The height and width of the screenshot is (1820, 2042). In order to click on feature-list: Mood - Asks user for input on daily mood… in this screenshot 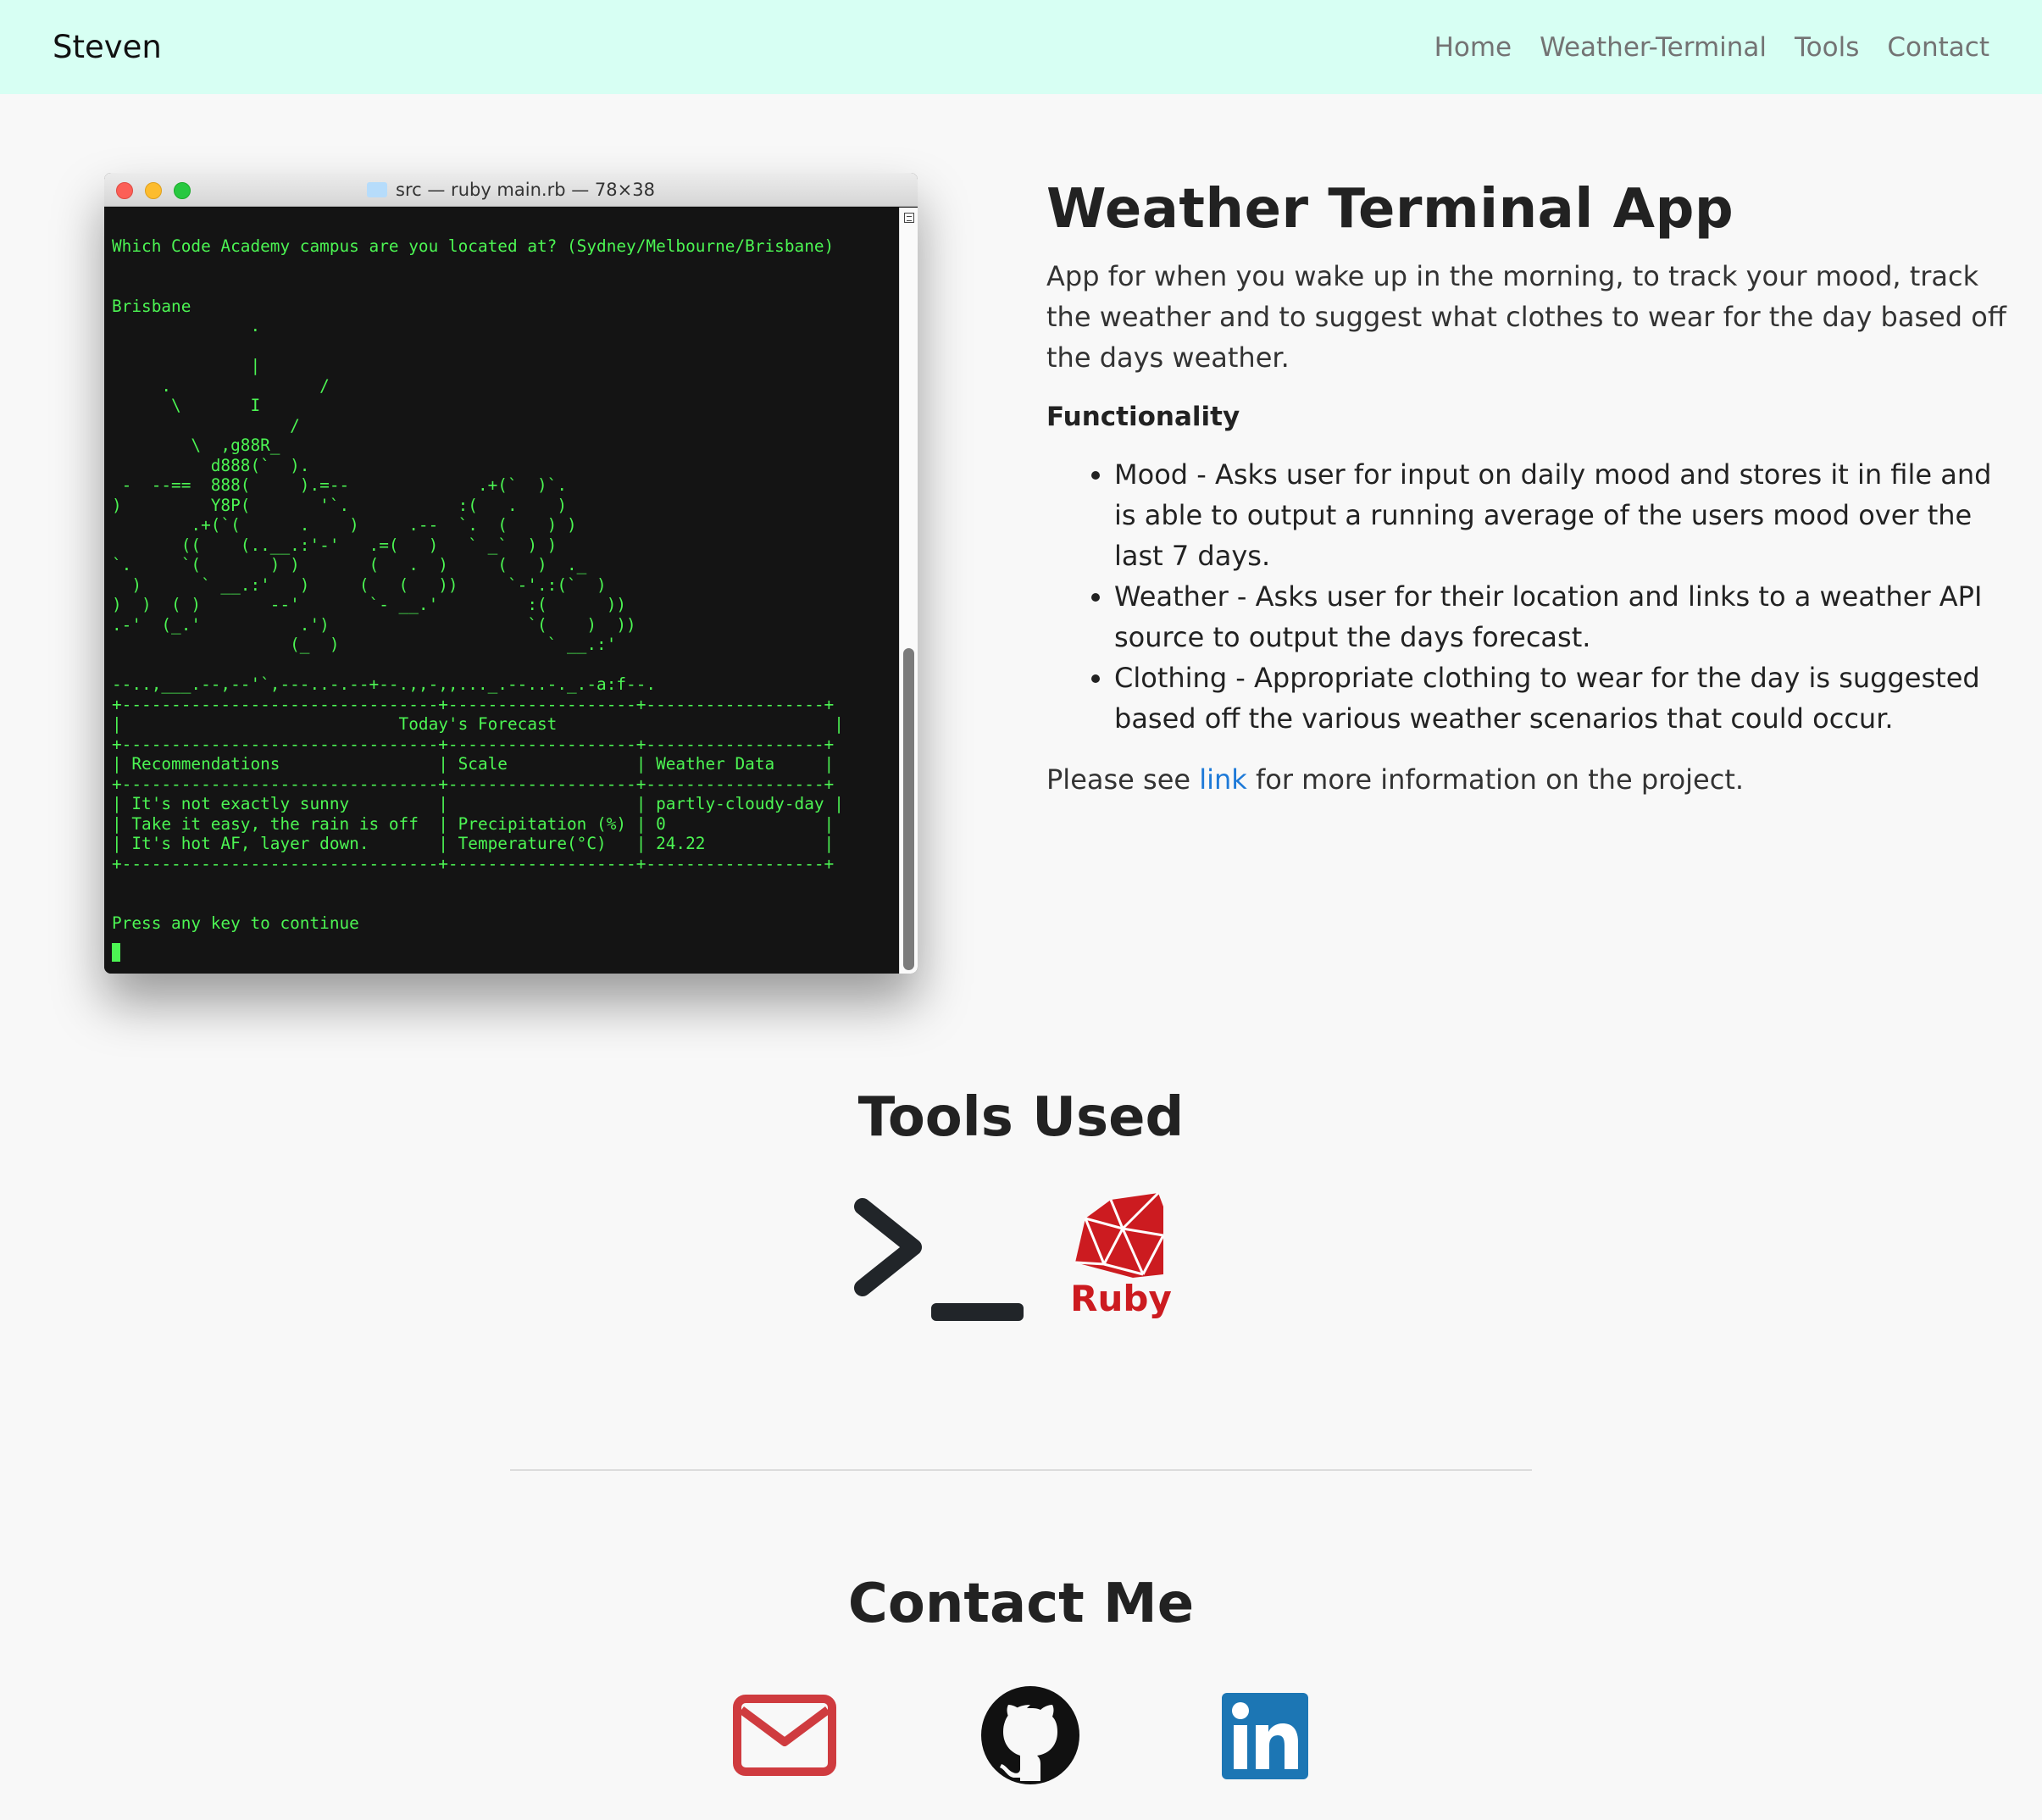, I will do `click(1529, 596)`.